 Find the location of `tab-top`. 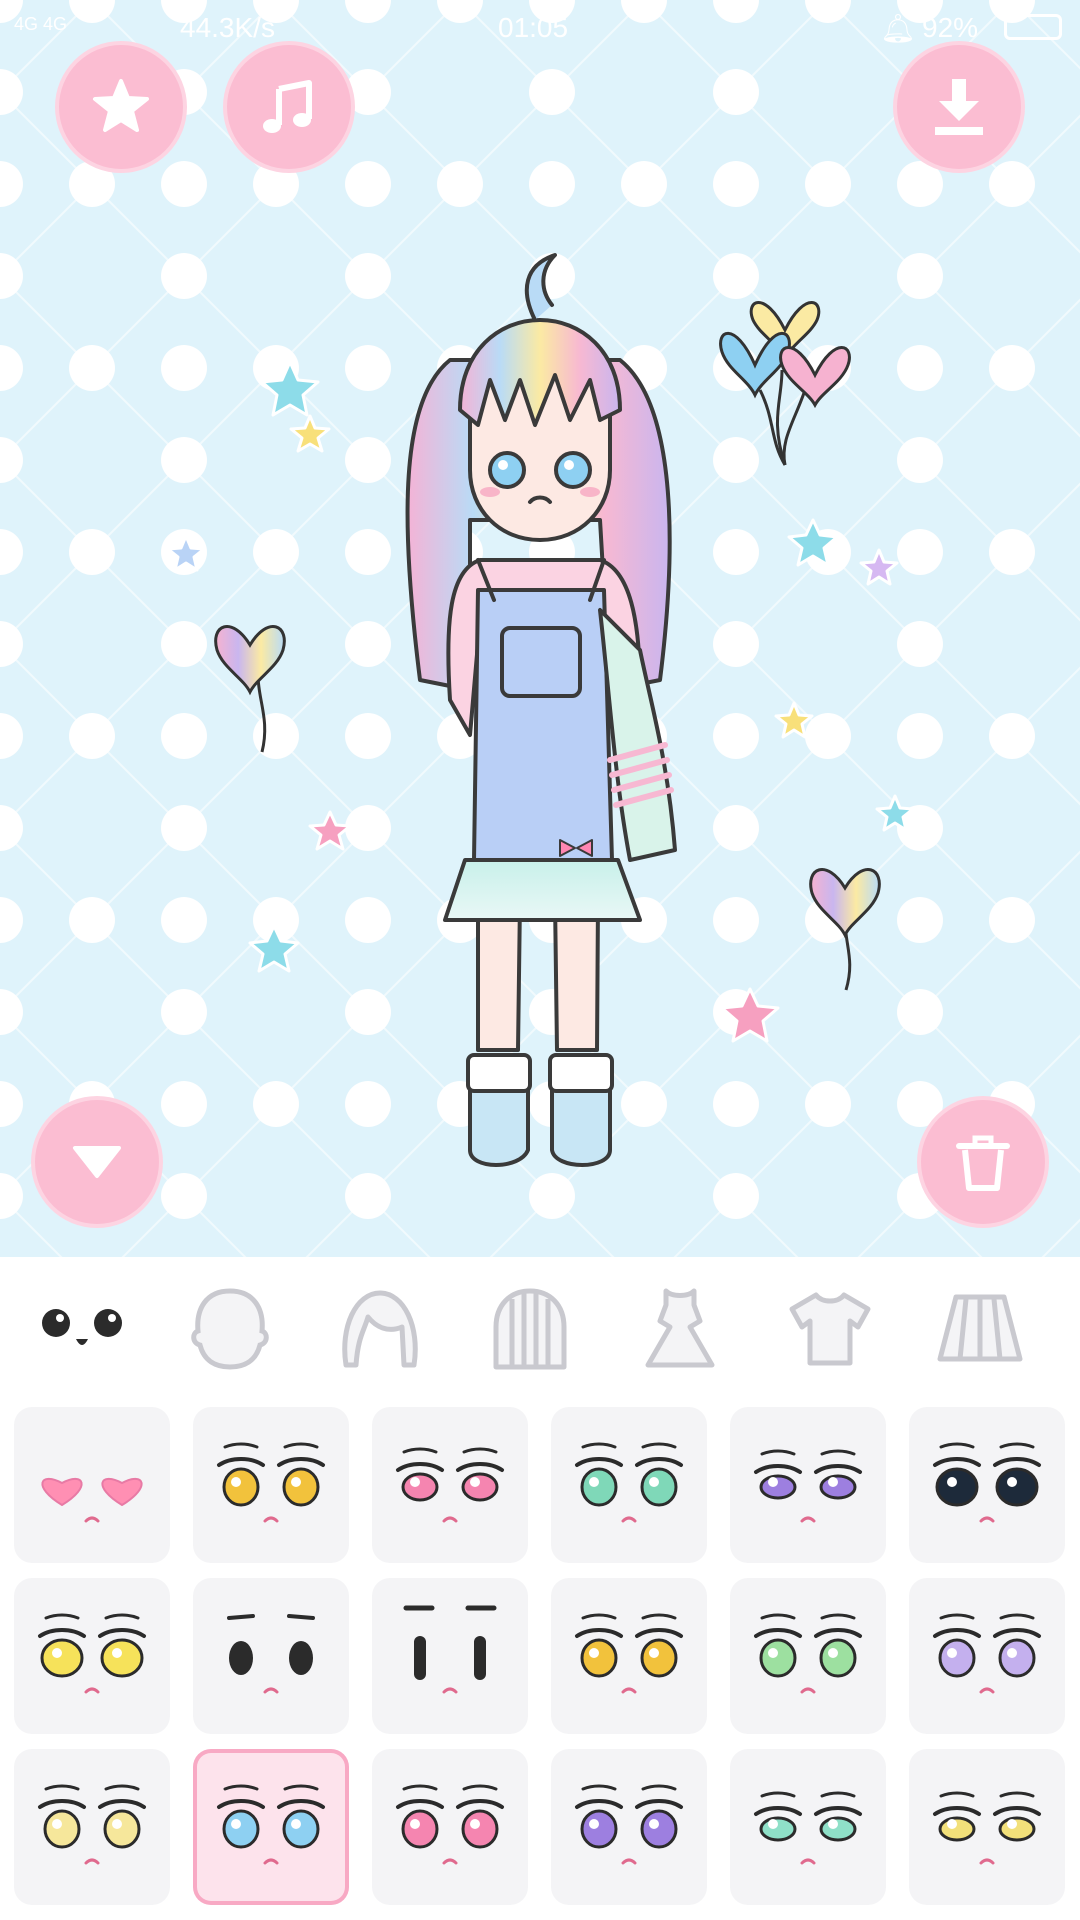

tab-top is located at coordinates (830, 1329).